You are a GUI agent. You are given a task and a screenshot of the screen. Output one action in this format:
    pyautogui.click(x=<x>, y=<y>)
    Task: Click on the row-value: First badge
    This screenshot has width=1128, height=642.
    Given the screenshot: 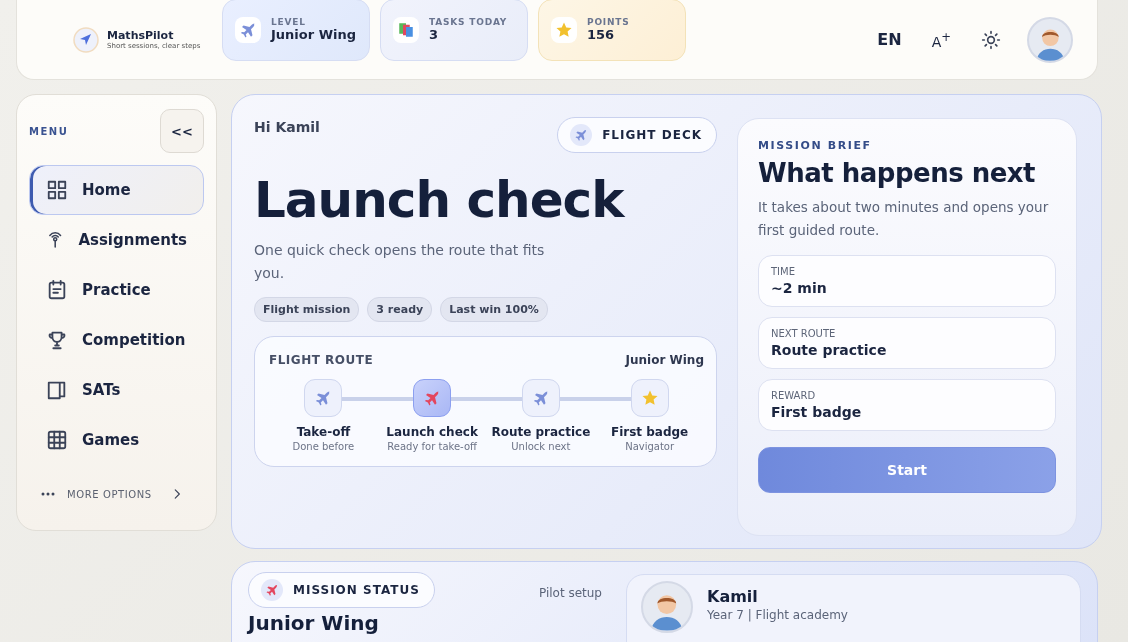 What is the action you would take?
    pyautogui.click(x=817, y=412)
    